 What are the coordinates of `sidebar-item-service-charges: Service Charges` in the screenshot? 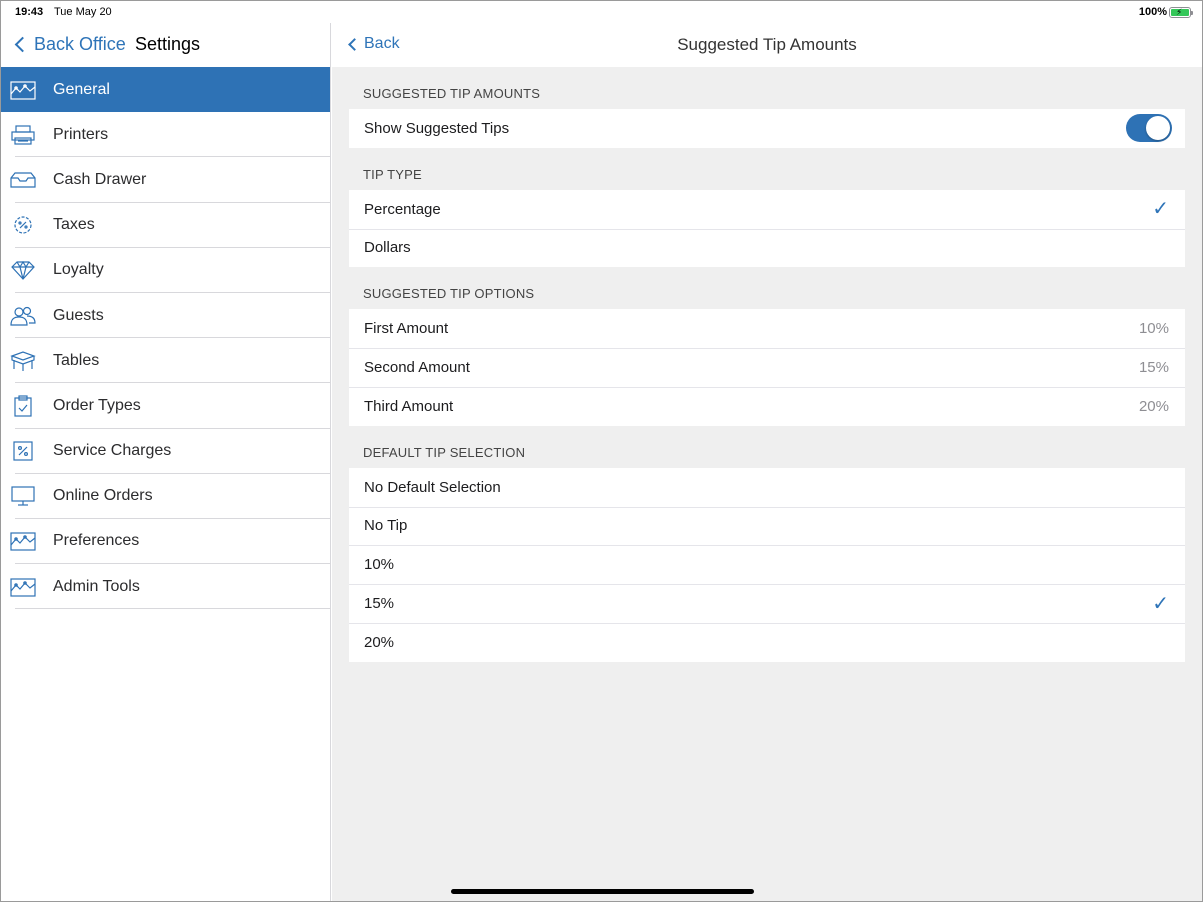 It's located at (165, 451).